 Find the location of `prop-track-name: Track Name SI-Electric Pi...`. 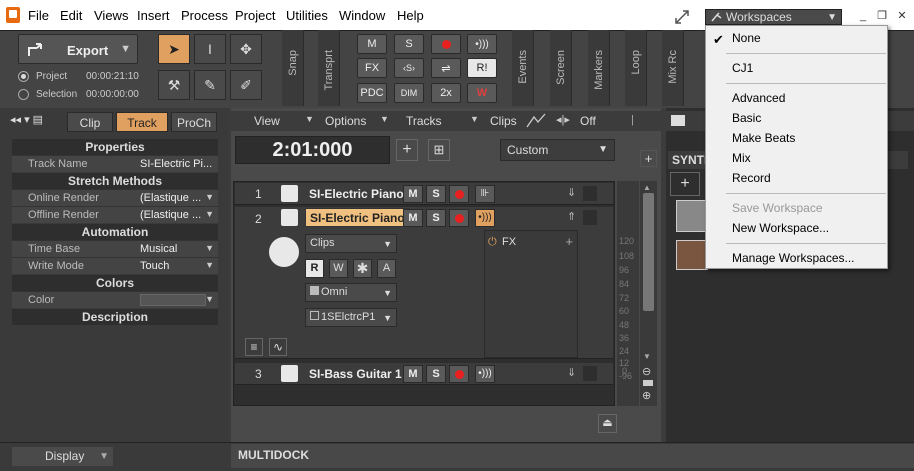

prop-track-name: Track Name SI-Electric Pi... is located at coordinates (115, 163).